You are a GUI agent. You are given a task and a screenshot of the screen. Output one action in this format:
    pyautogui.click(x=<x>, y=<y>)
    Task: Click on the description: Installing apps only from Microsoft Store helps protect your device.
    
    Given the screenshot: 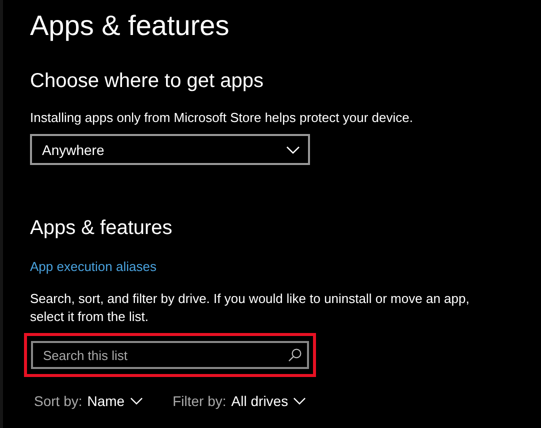 What is the action you would take?
    pyautogui.click(x=222, y=118)
    